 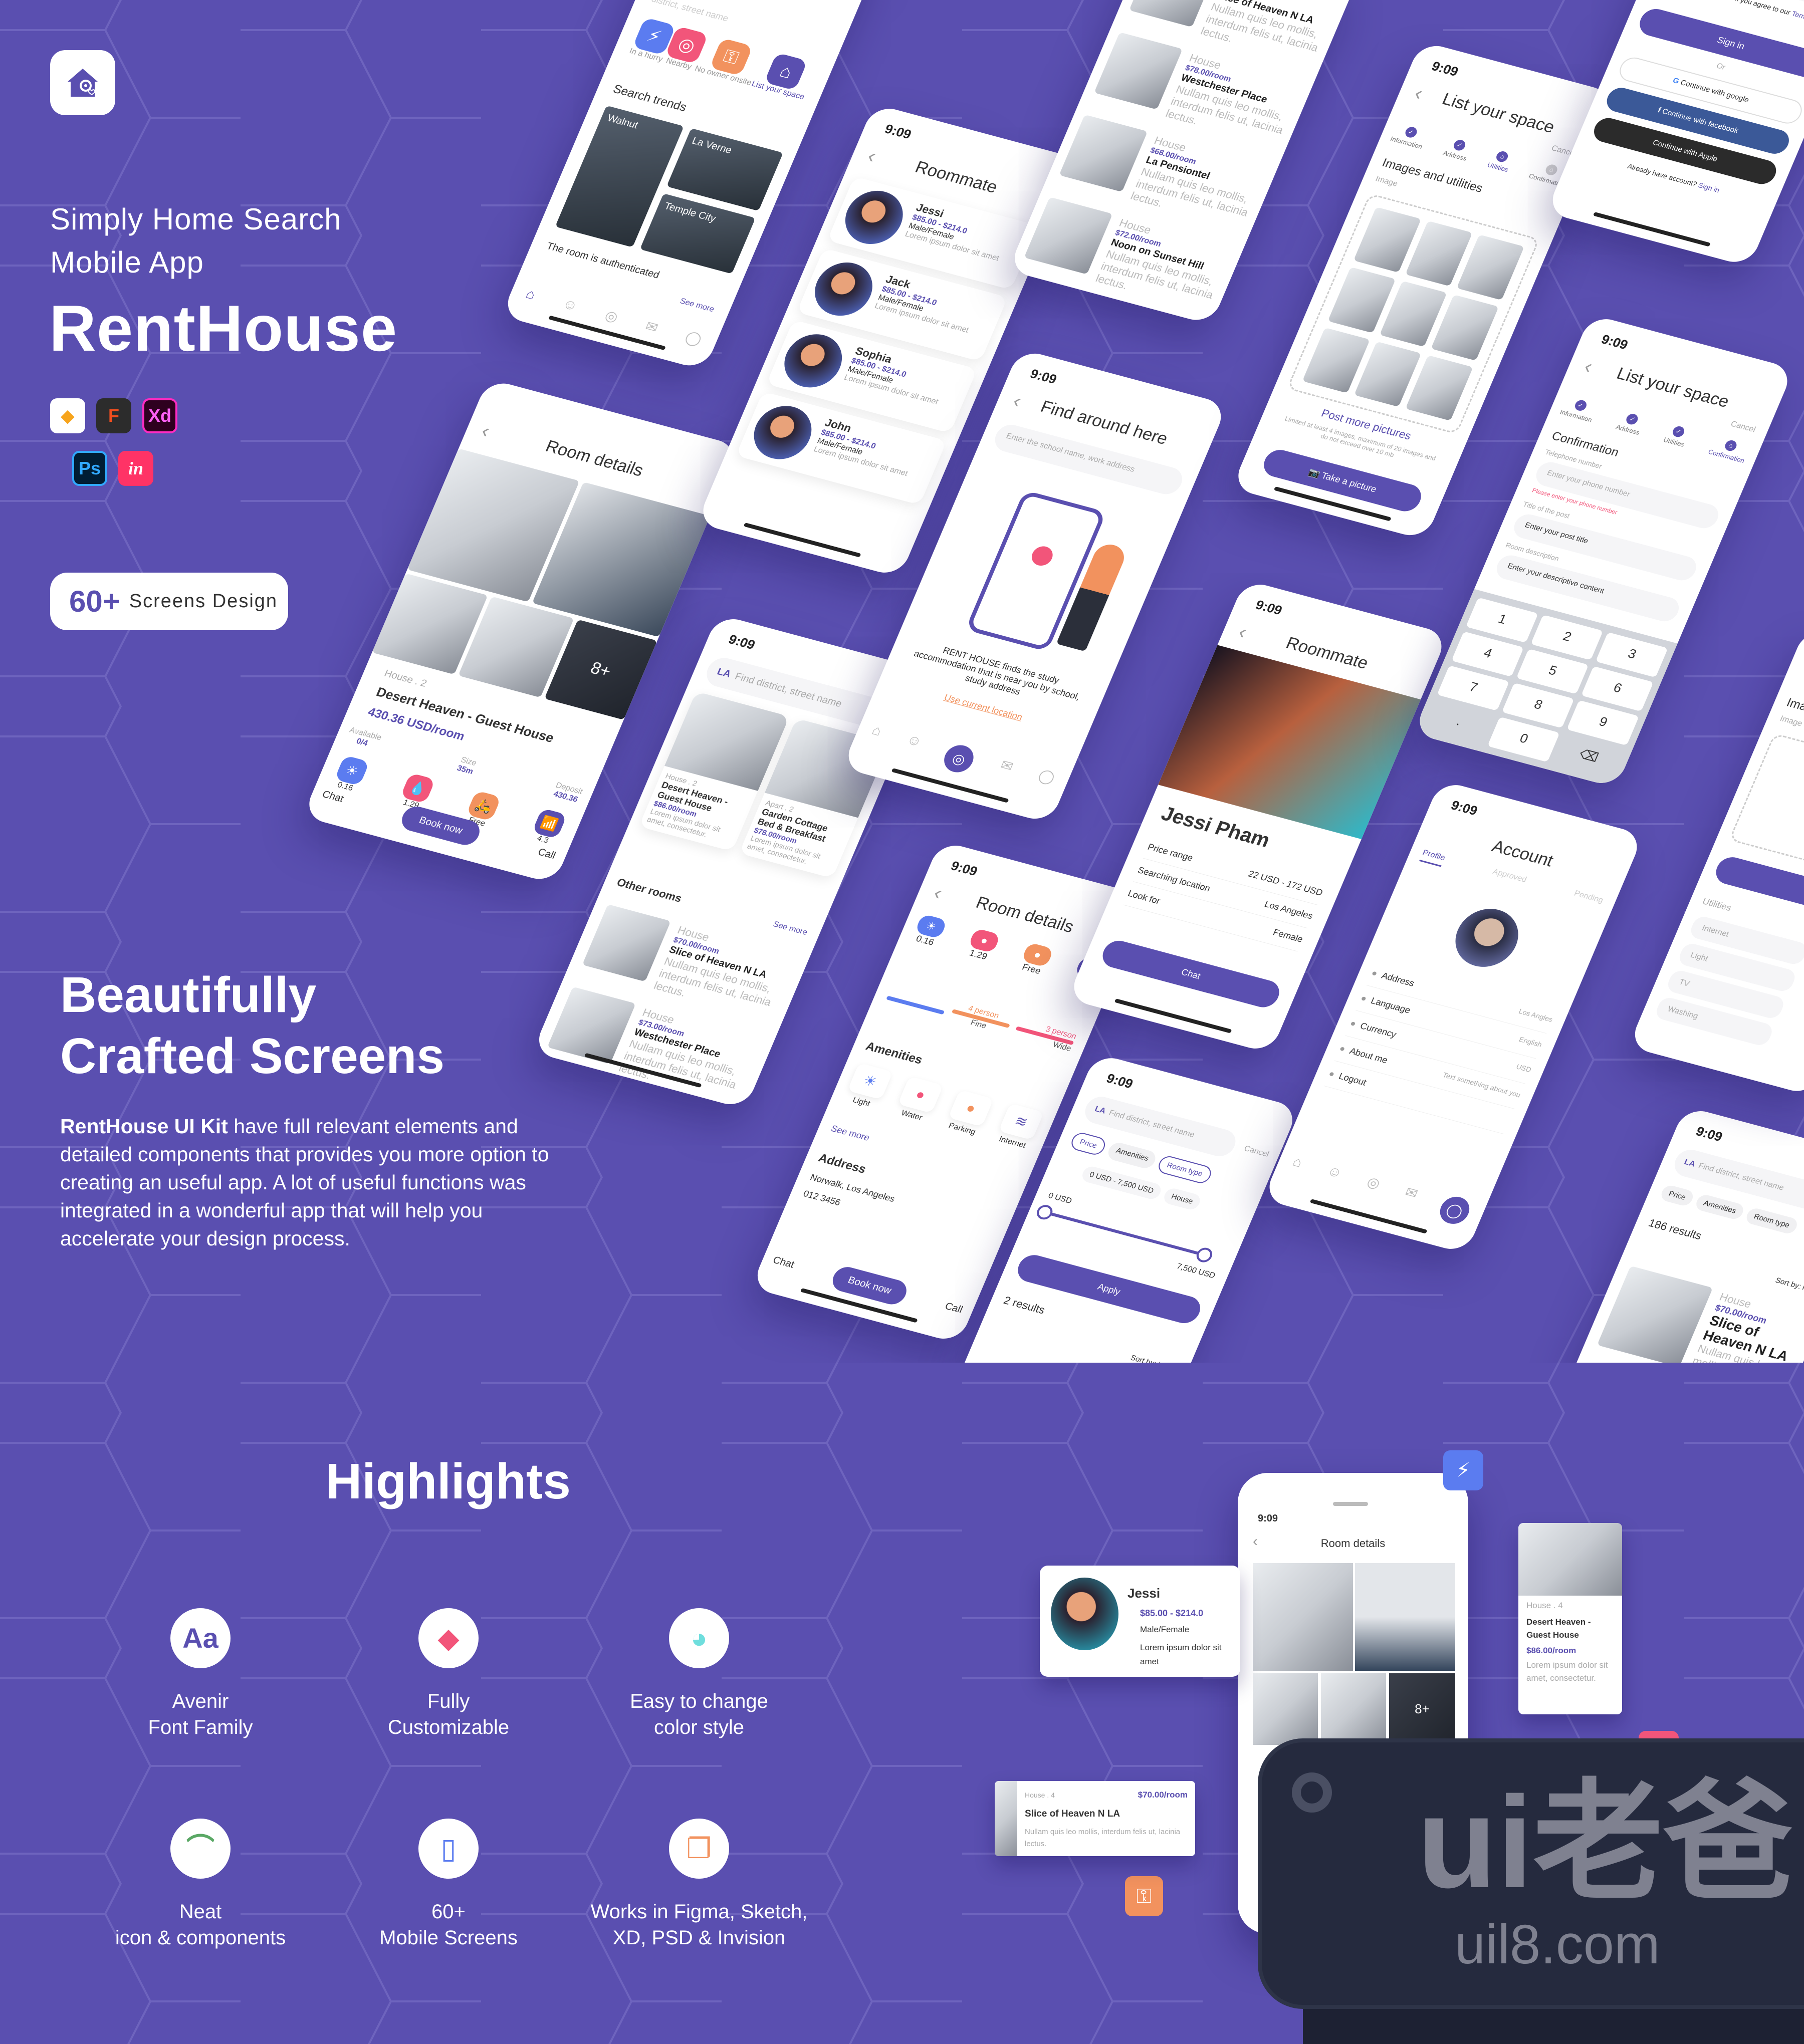 What do you see at coordinates (1714, 91) in the screenshot?
I see `google-label: Continue with google` at bounding box center [1714, 91].